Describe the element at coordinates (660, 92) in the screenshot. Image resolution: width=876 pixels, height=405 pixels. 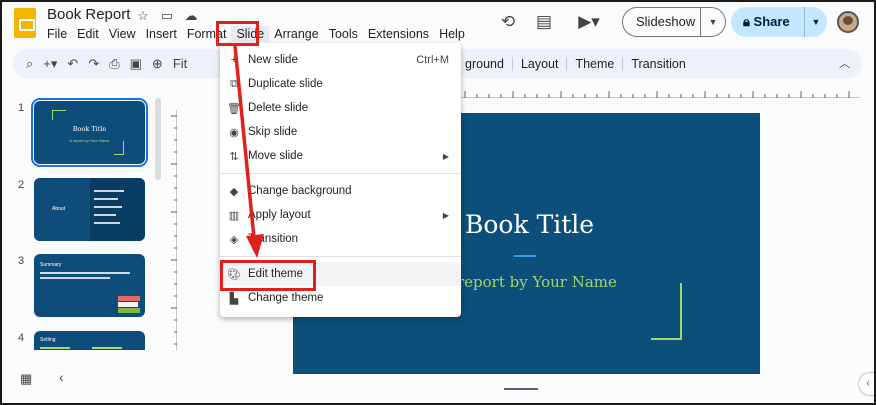
I see `horizontal-ruler` at that location.